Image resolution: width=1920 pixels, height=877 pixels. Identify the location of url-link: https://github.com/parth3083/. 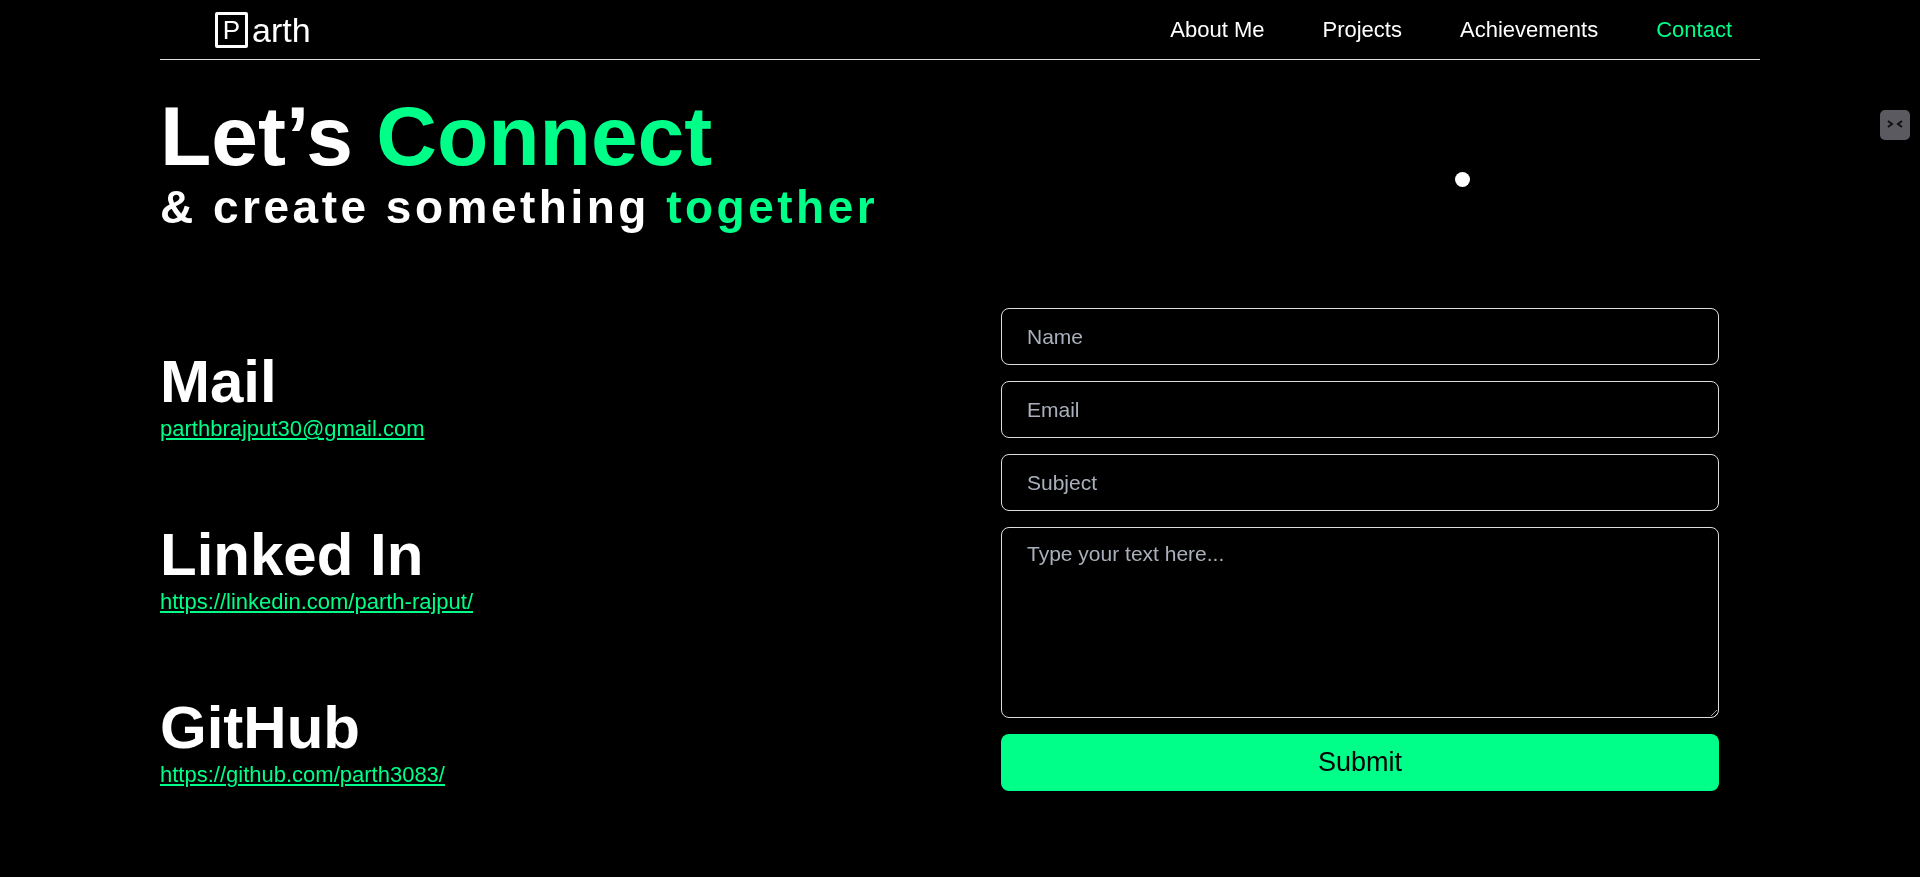
(302, 774).